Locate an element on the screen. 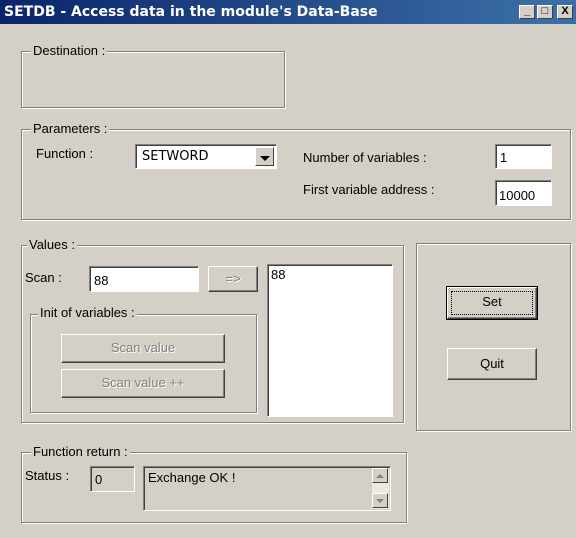 This screenshot has height=538, width=576. scan-value-label: Scan value is located at coordinates (143, 347).